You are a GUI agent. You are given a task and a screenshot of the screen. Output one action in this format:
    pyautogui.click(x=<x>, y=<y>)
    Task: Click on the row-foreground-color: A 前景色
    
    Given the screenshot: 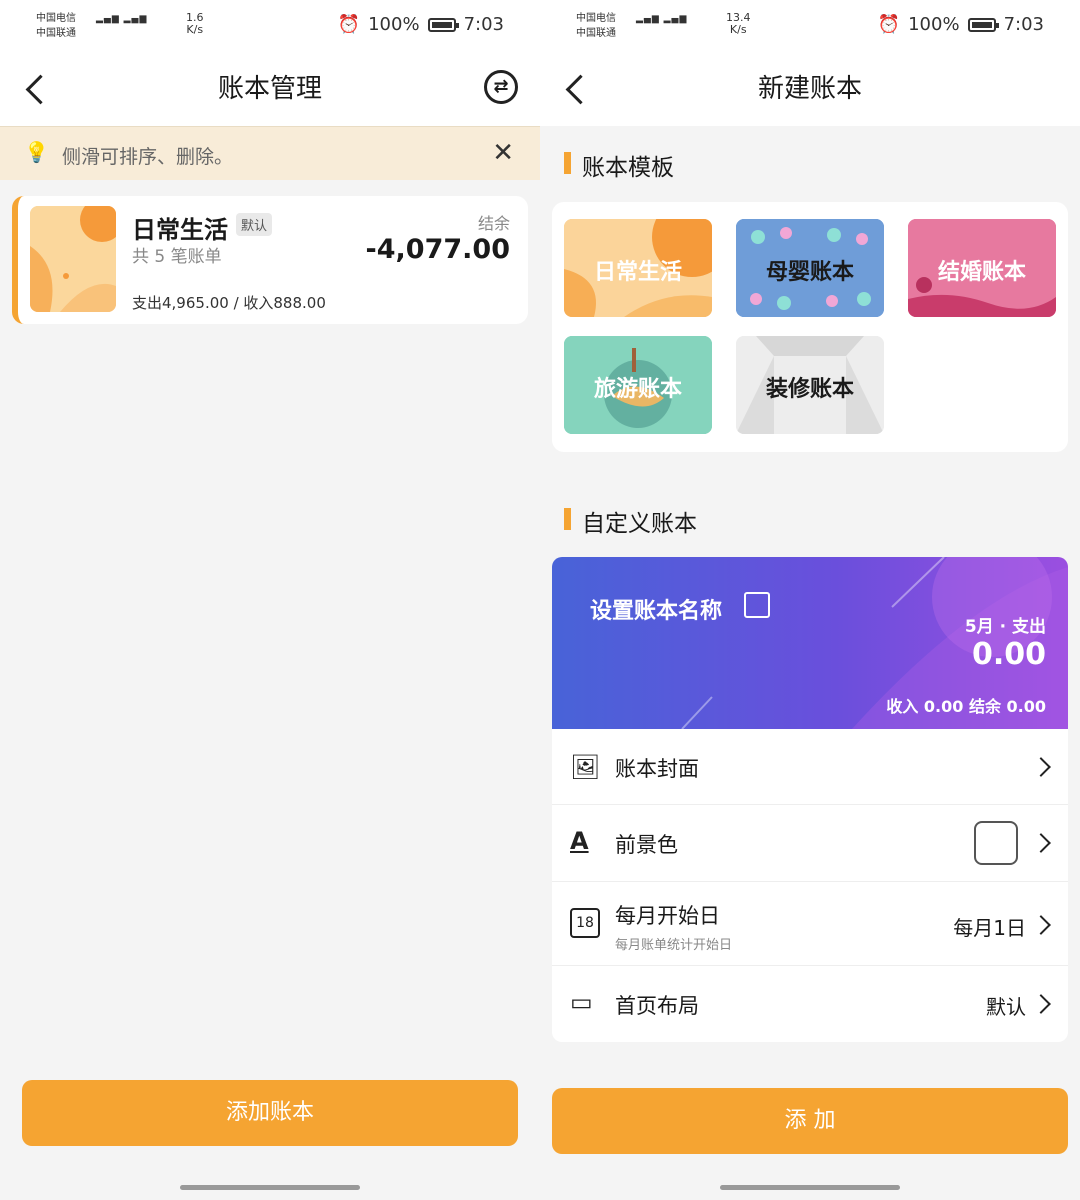 What is the action you would take?
    pyautogui.click(x=810, y=843)
    